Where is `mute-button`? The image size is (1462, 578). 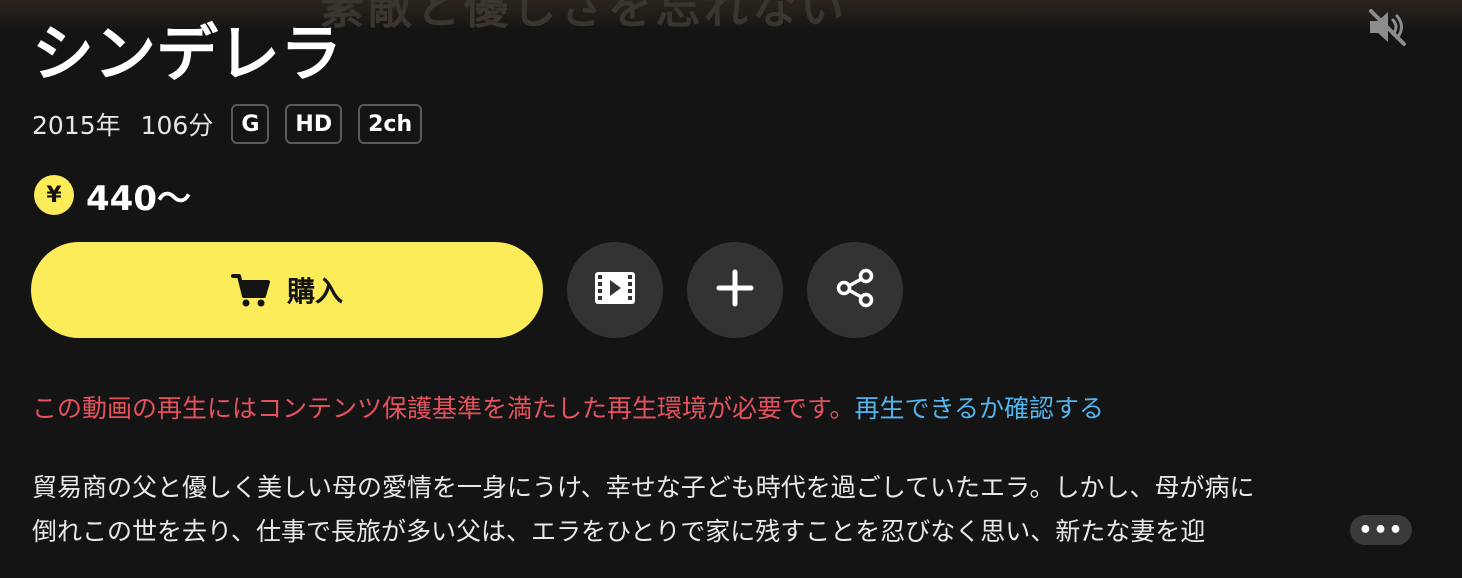
mute-button is located at coordinates (1388, 29).